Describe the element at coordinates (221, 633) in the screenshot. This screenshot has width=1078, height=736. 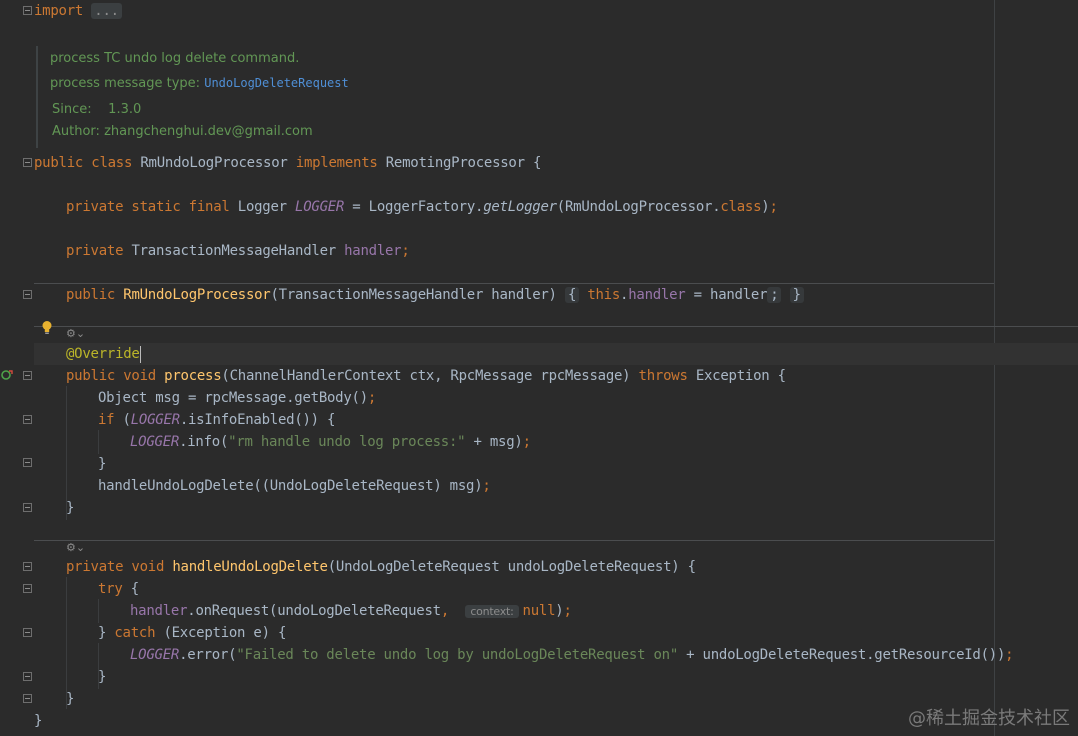
I see `statement: (Exception e) {` at that location.